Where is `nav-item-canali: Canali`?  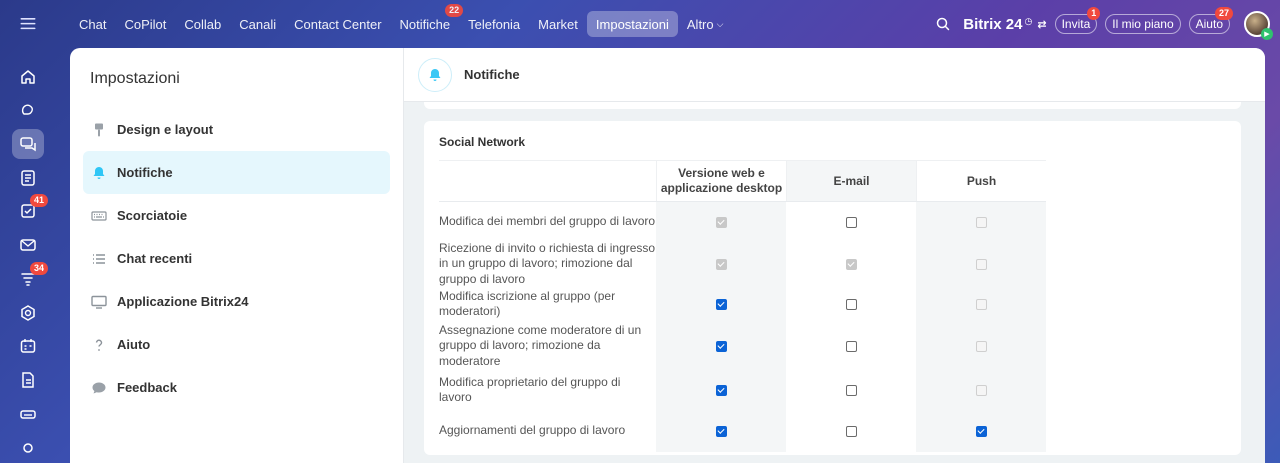
nav-item-canali: Canali is located at coordinates (257, 24).